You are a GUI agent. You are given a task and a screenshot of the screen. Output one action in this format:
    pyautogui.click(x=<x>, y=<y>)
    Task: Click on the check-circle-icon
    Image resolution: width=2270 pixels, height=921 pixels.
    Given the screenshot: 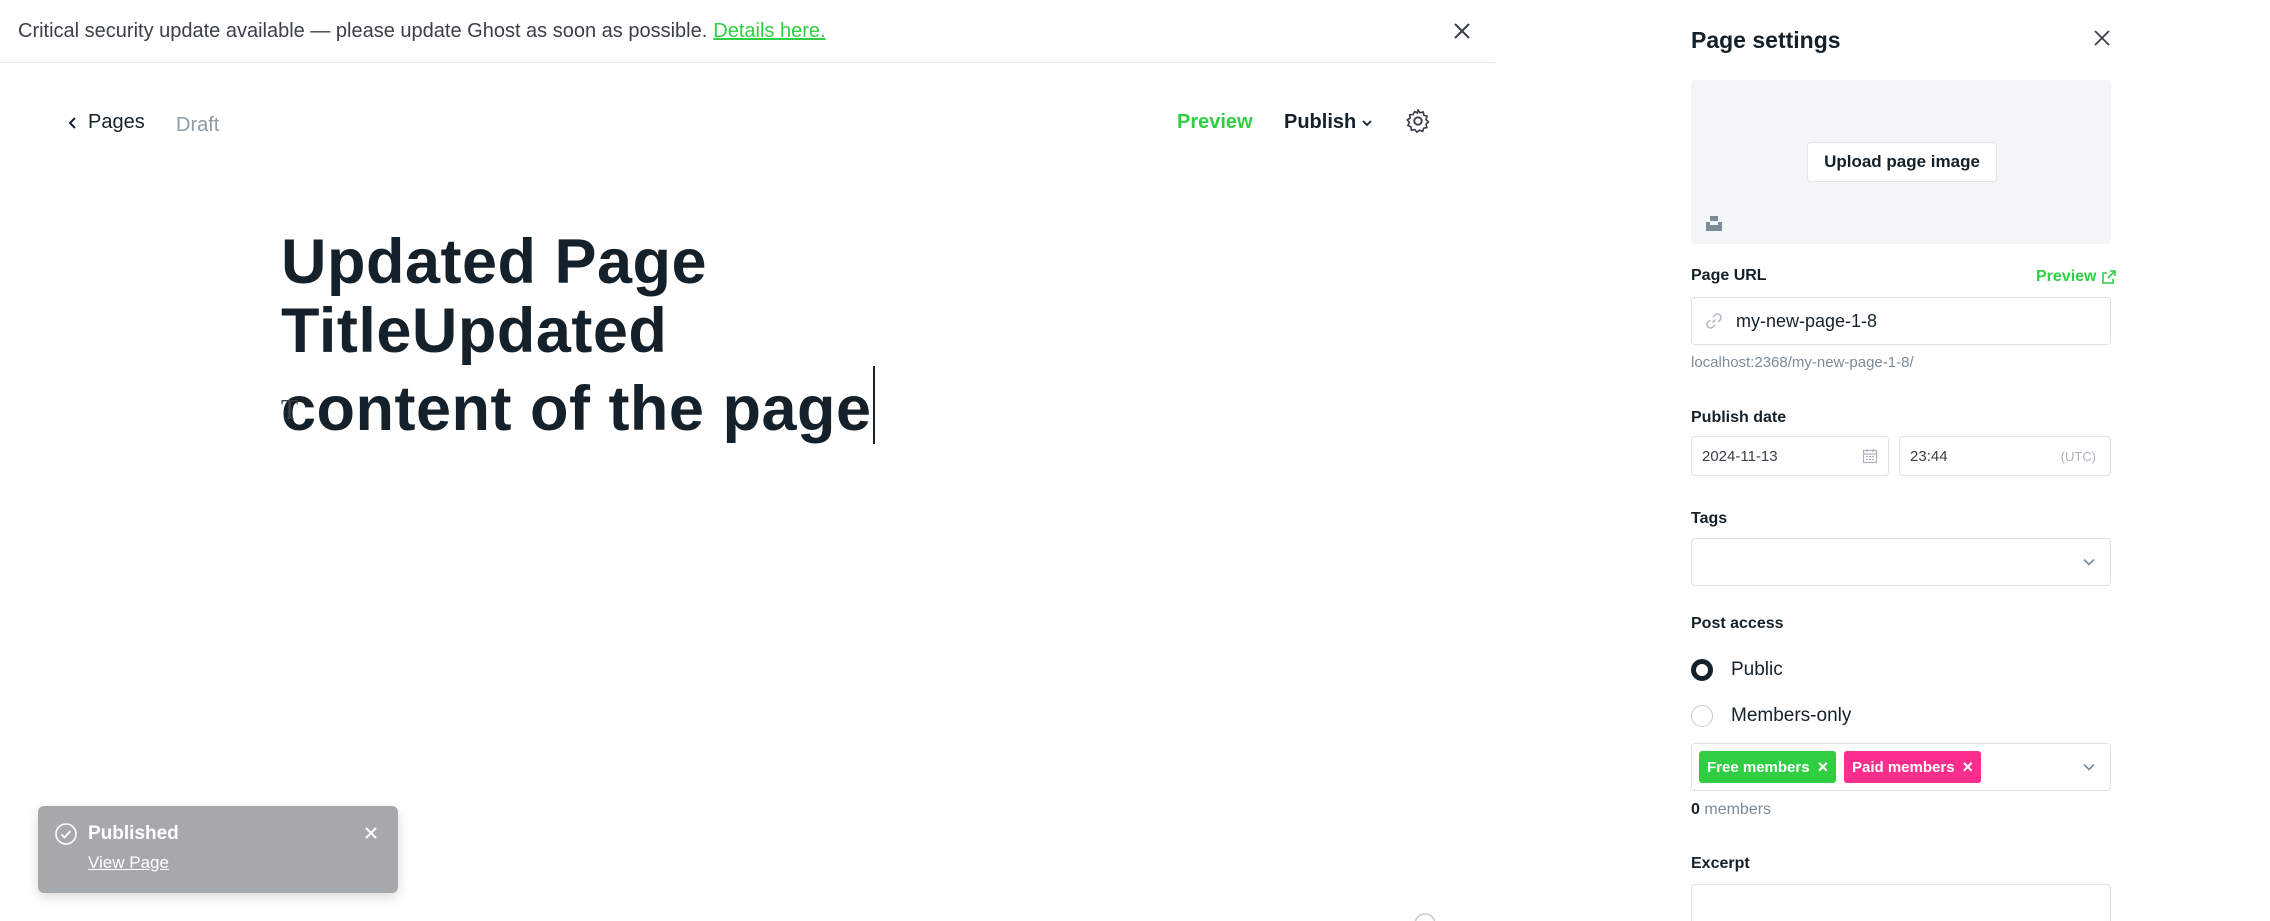 What is the action you would take?
    pyautogui.click(x=66, y=834)
    